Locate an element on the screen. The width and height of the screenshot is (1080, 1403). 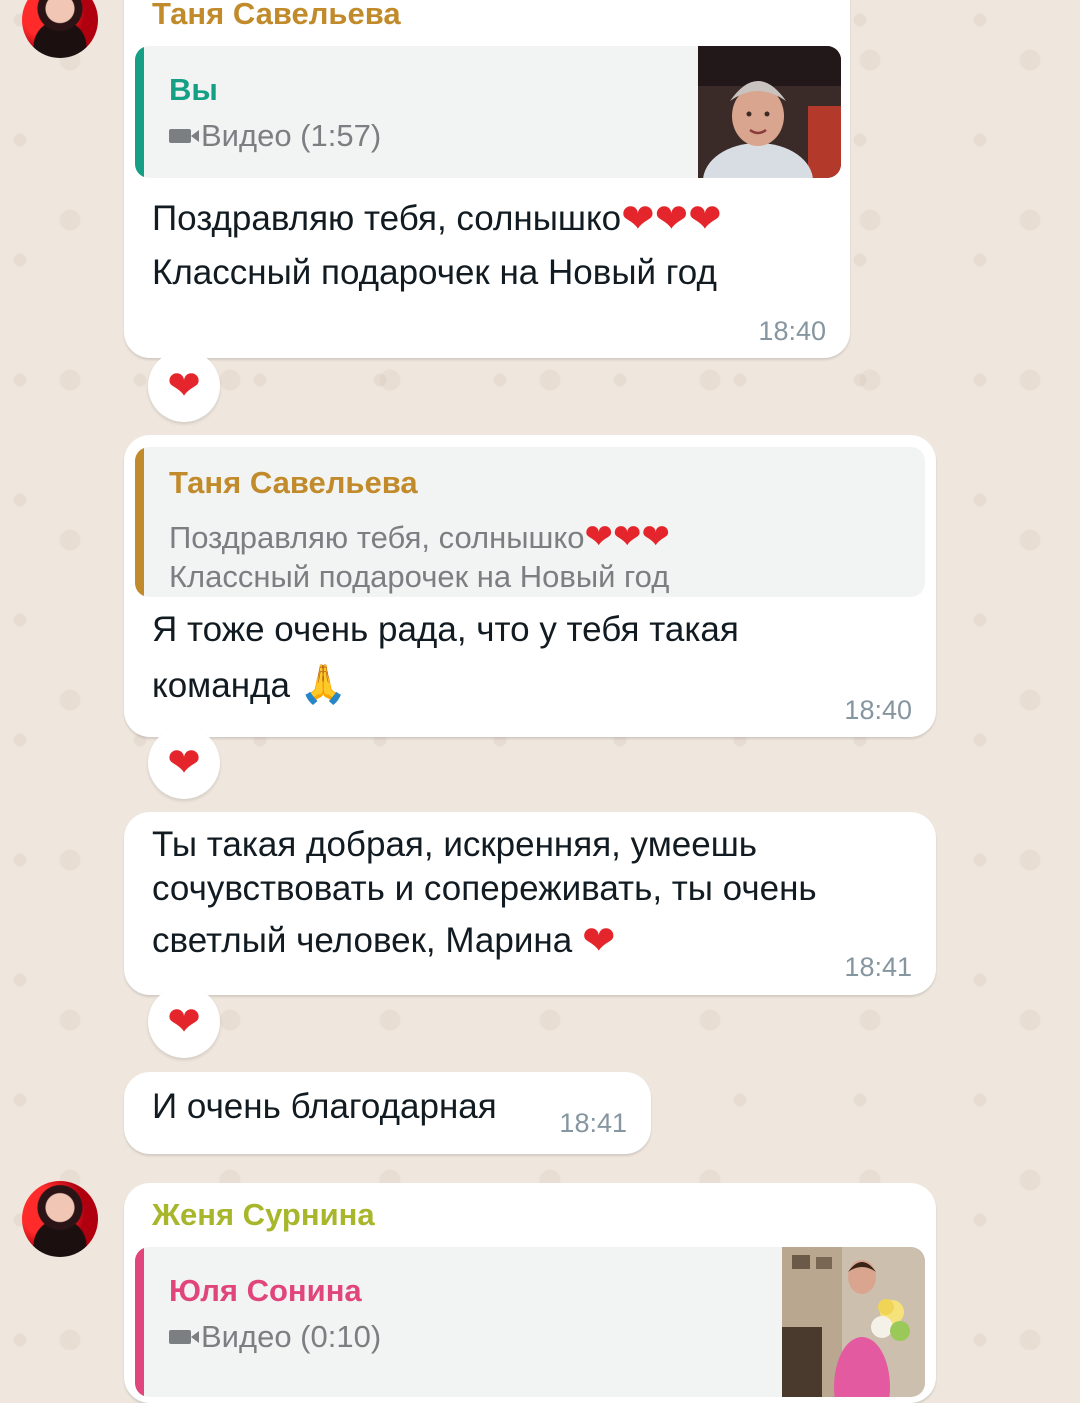
message-text: И очень благодарная is located at coordinates (324, 1106).